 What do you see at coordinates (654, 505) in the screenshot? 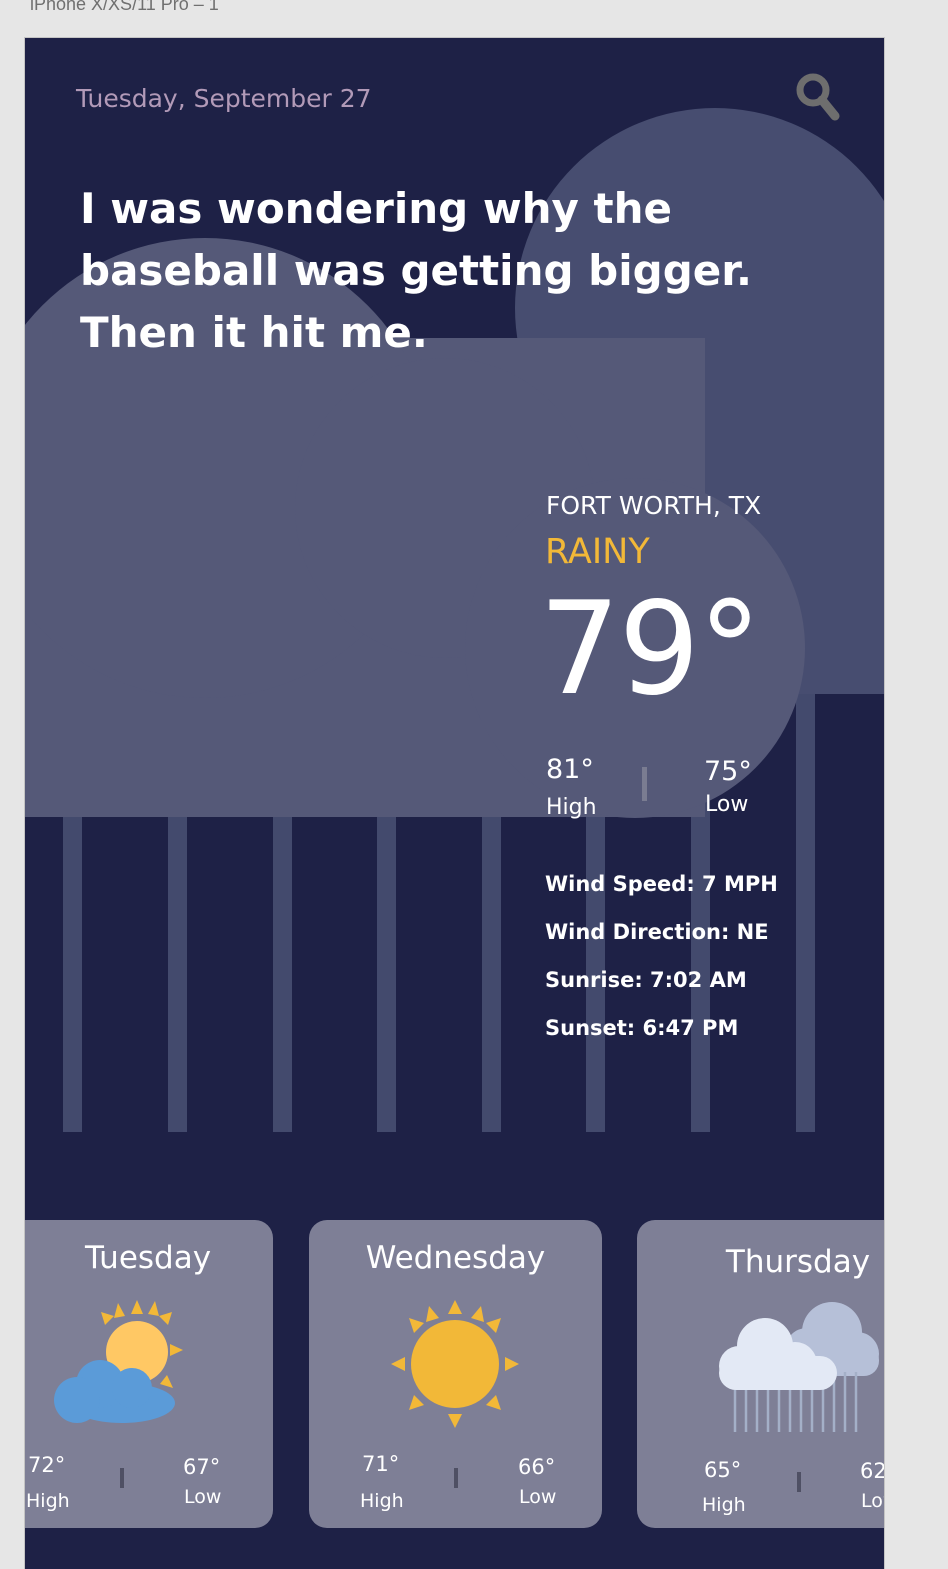
I see `location-label: FORT WORTH, TX` at bounding box center [654, 505].